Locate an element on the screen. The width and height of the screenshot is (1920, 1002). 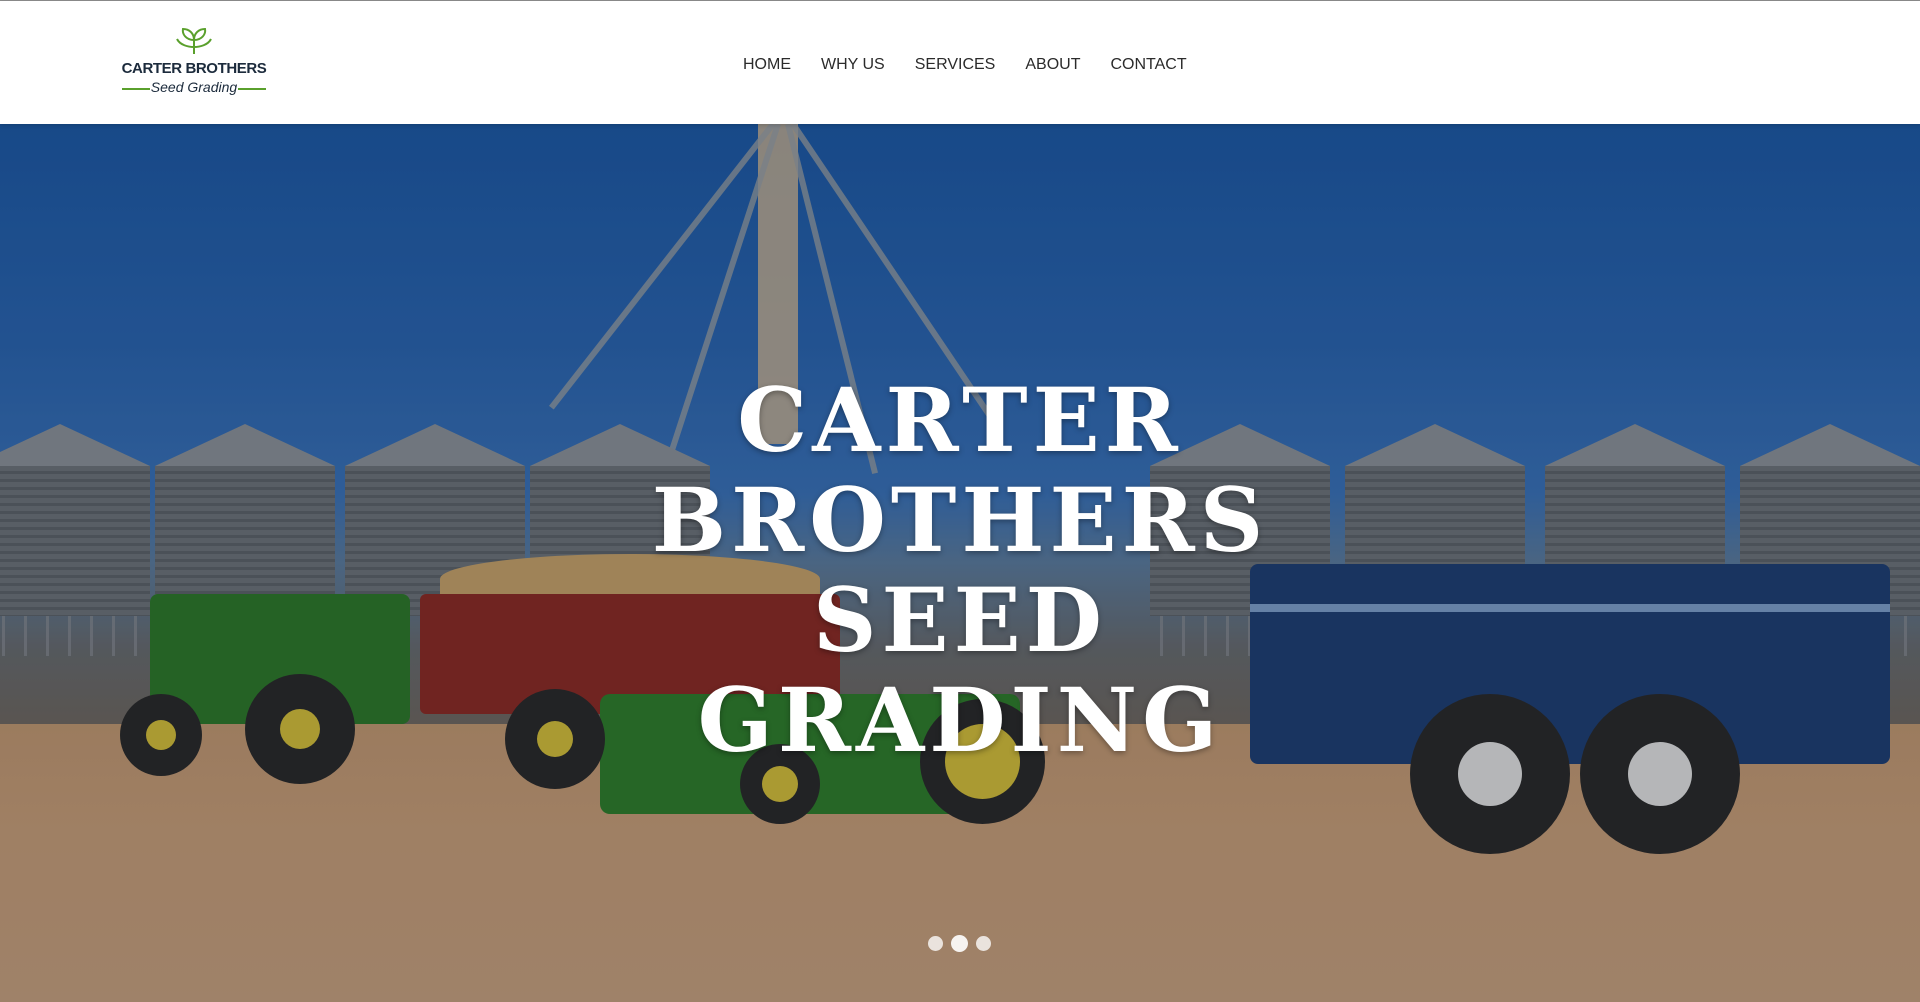
site-logo: CARTER BROTHERS Seed Grading is located at coordinates (194, 62).